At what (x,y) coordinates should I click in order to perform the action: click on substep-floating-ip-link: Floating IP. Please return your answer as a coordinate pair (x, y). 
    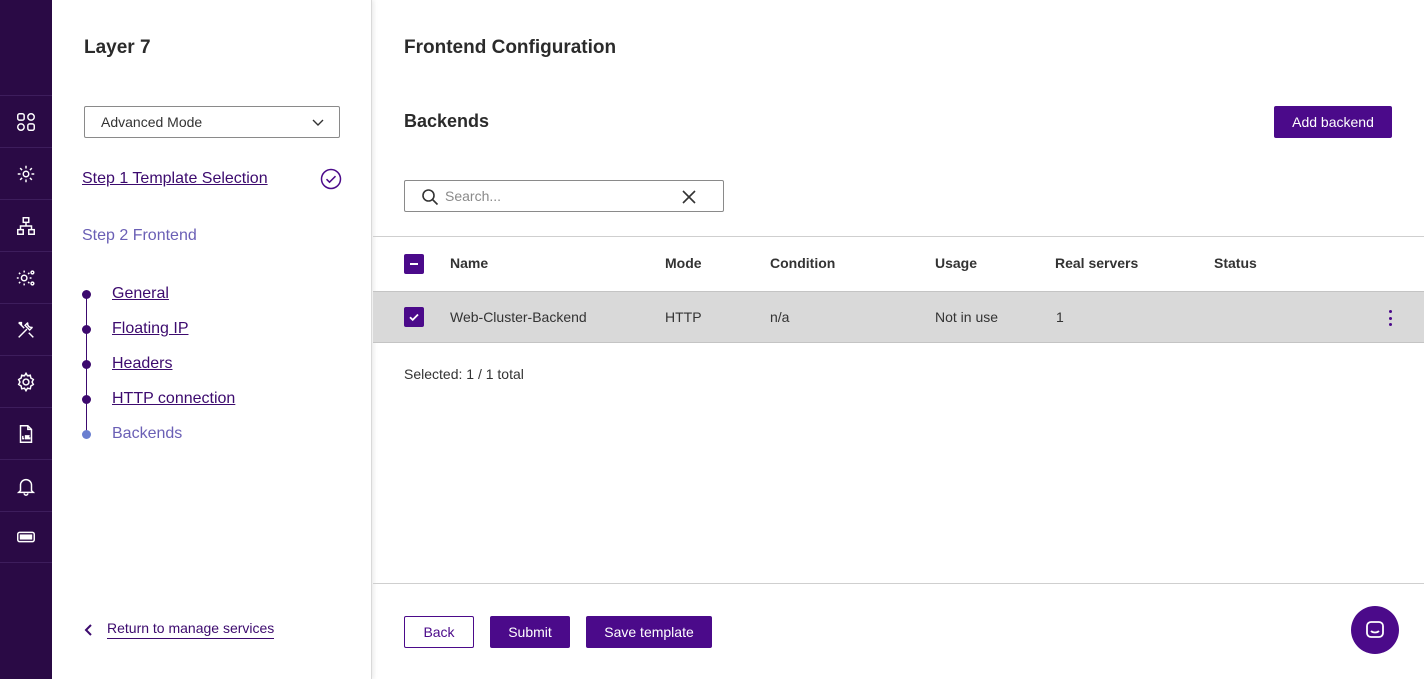
    Looking at the image, I should click on (150, 329).